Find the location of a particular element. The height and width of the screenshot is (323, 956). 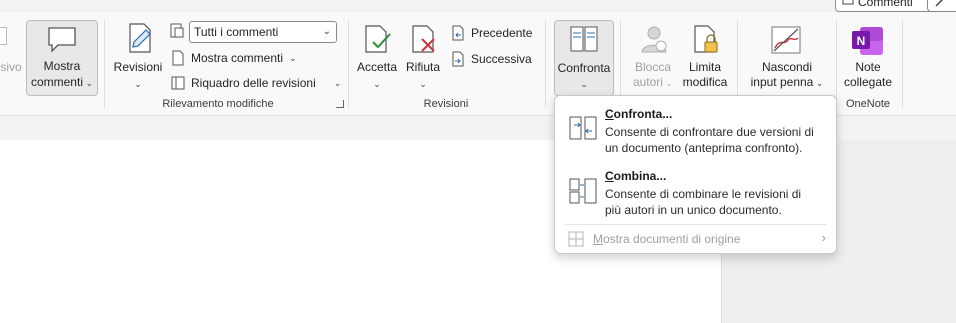

track-changes-icon is located at coordinates (140, 38).